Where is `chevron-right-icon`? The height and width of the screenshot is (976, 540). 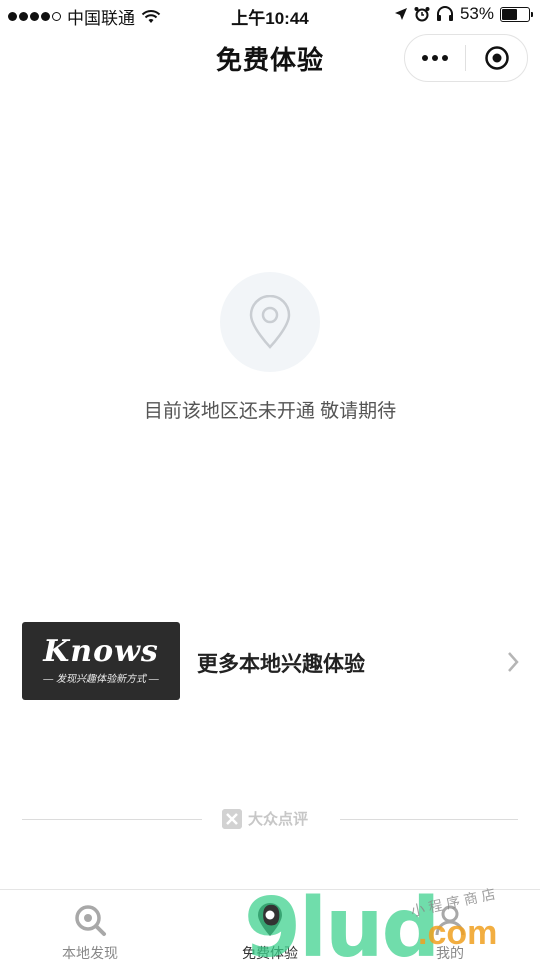
chevron-right-icon is located at coordinates (513, 662).